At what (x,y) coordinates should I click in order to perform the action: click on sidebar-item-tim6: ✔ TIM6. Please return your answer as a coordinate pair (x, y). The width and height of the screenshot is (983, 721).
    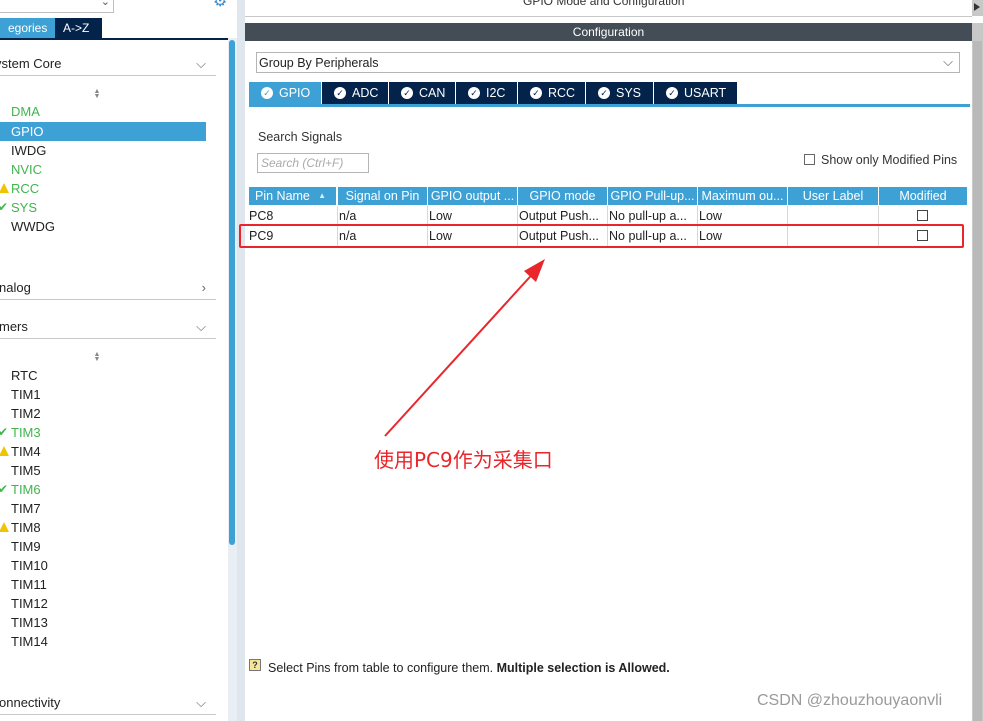
    Looking at the image, I should click on (103, 489).